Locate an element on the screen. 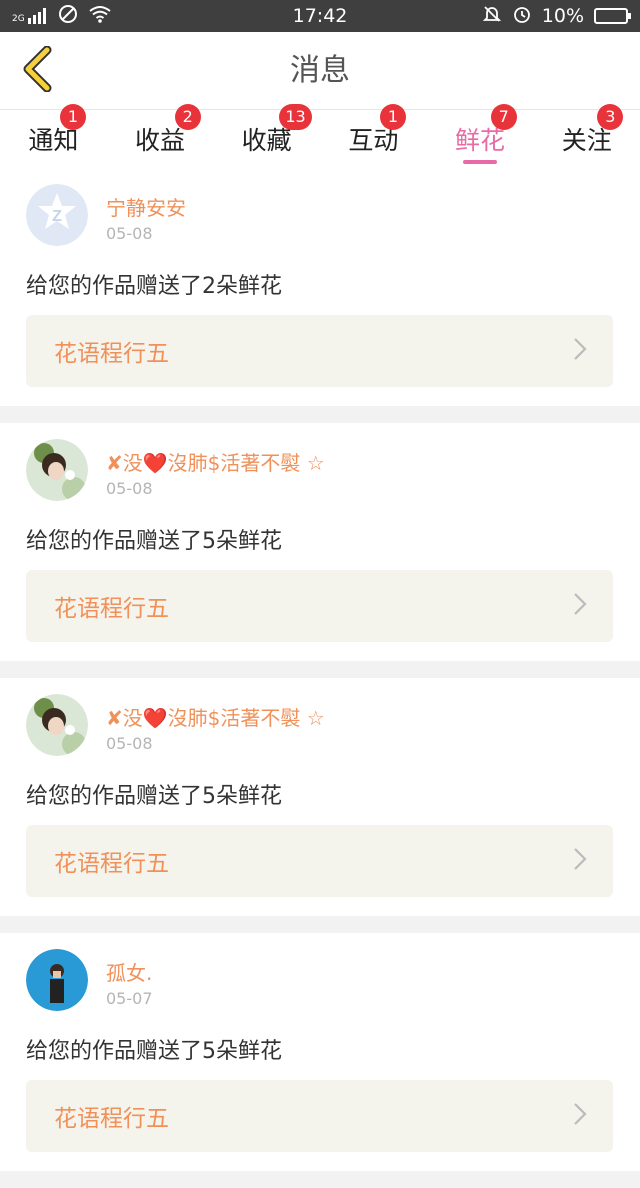 Image resolution: width=640 pixels, height=1188 pixels. page-title: 消息 is located at coordinates (320, 70).